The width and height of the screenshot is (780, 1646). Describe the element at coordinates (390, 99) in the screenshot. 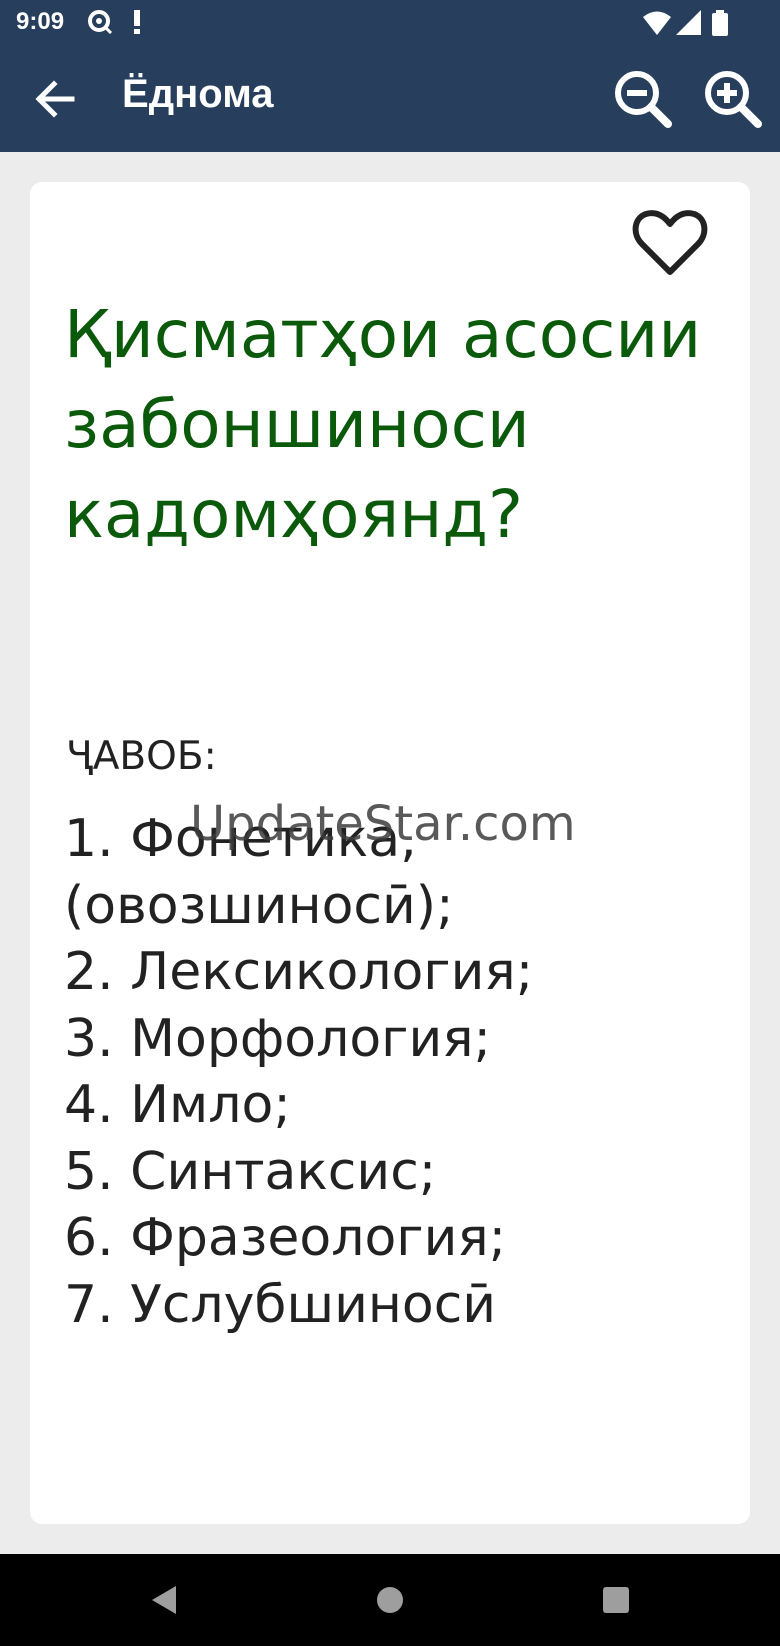

I see `app-bar: Ёднома` at that location.